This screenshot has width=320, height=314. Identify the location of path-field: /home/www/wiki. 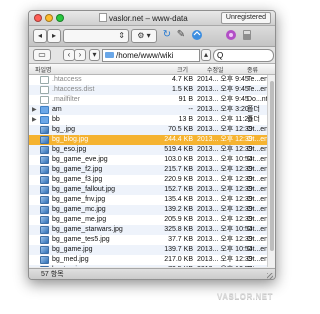
(151, 55).